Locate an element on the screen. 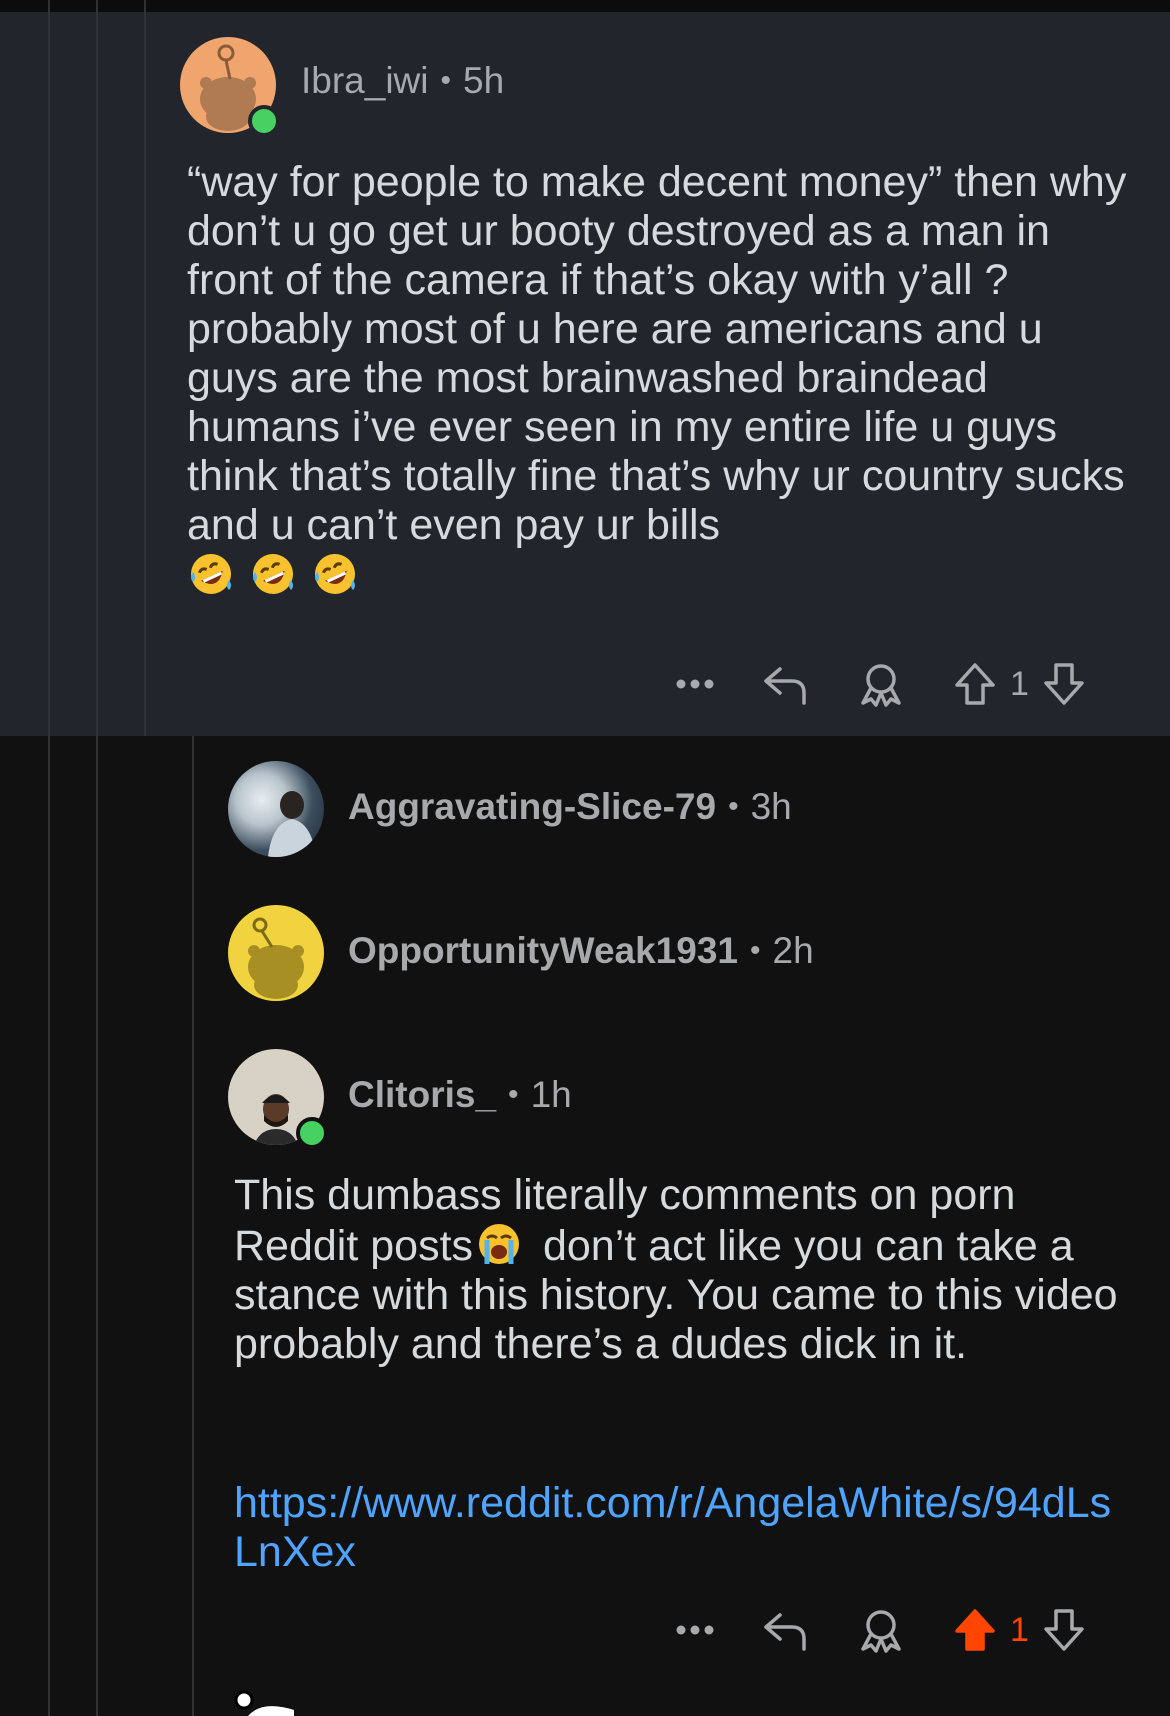  emoji-row is located at coordinates (280, 576).